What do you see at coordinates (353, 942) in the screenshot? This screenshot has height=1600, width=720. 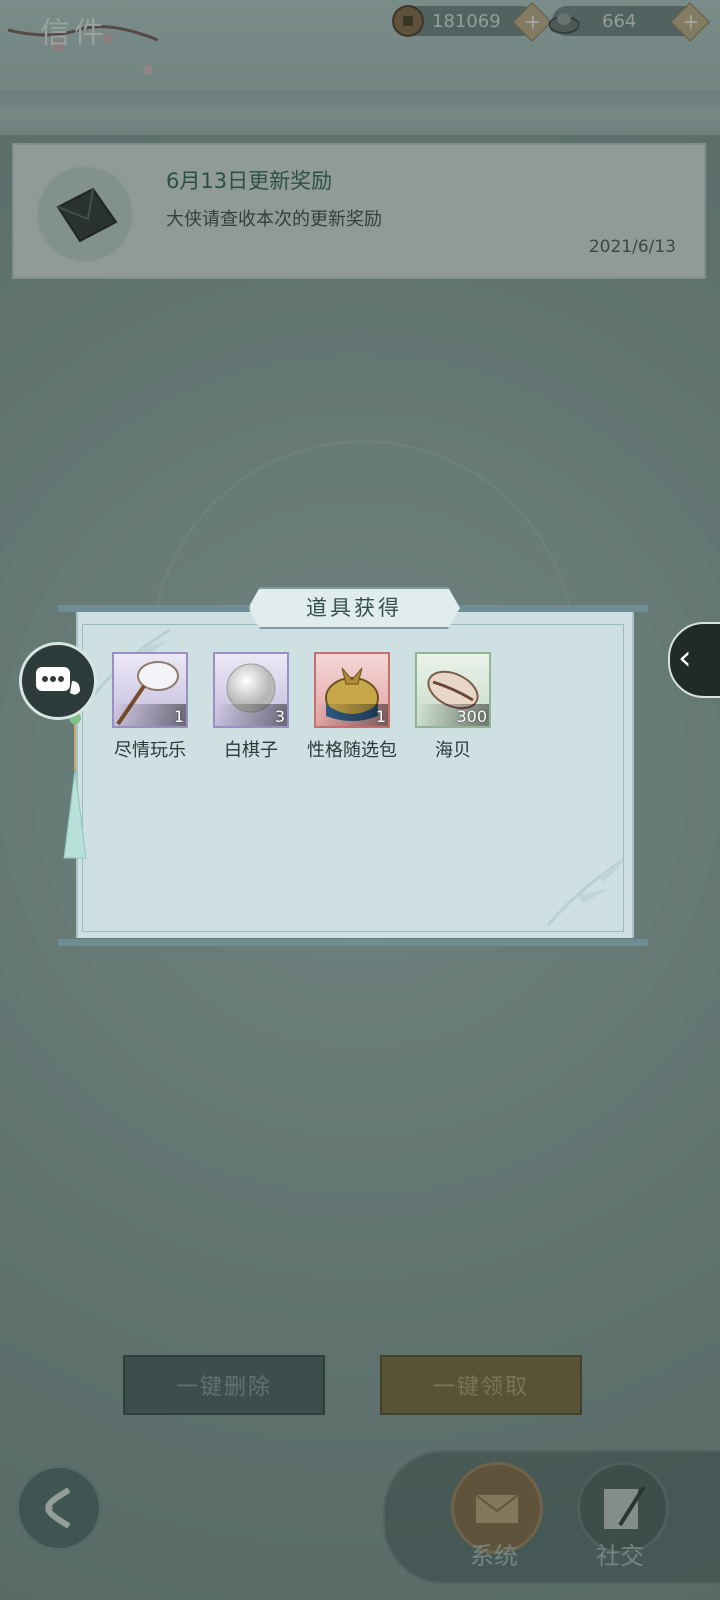 I see `scroll-rod-bottom` at bounding box center [353, 942].